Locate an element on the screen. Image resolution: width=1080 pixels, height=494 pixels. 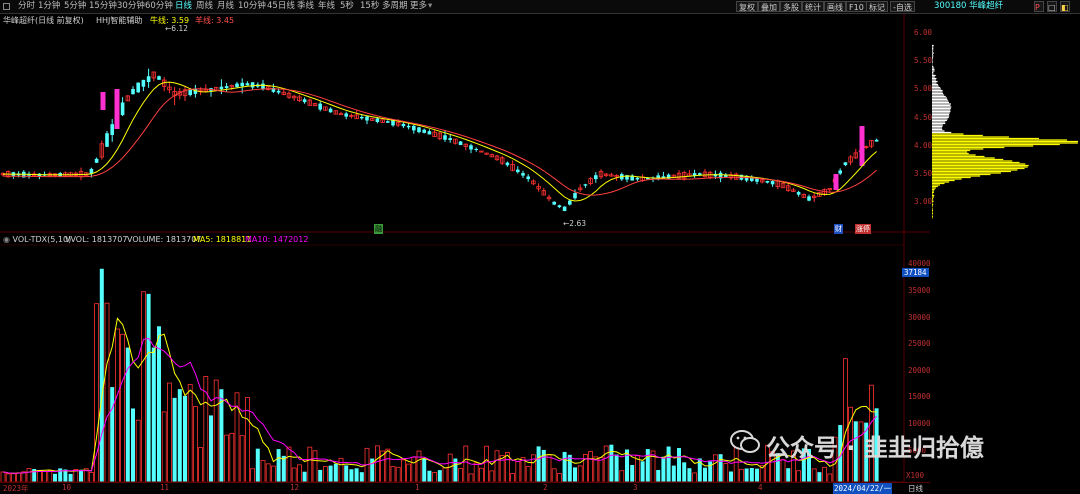
period-tab-multi: 多周期 is located at coordinates (395, 6).